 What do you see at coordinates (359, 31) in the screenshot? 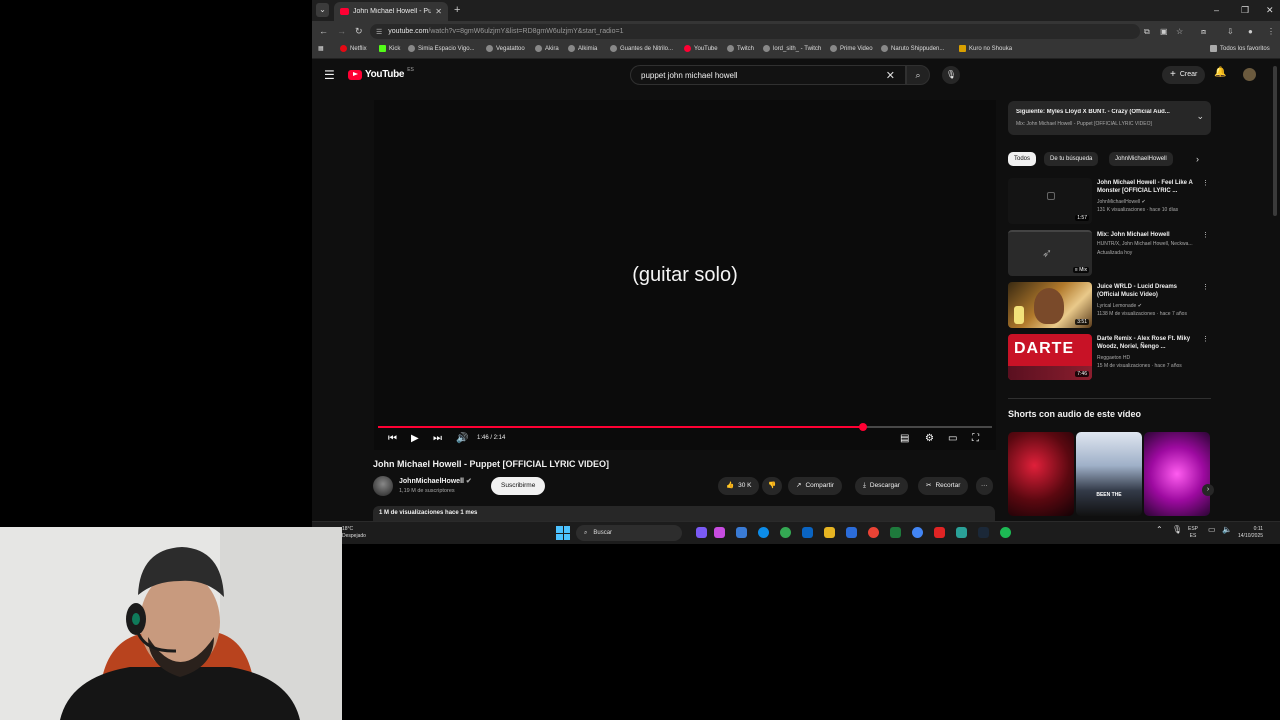
I see `reload-icon: ↻` at bounding box center [359, 31].